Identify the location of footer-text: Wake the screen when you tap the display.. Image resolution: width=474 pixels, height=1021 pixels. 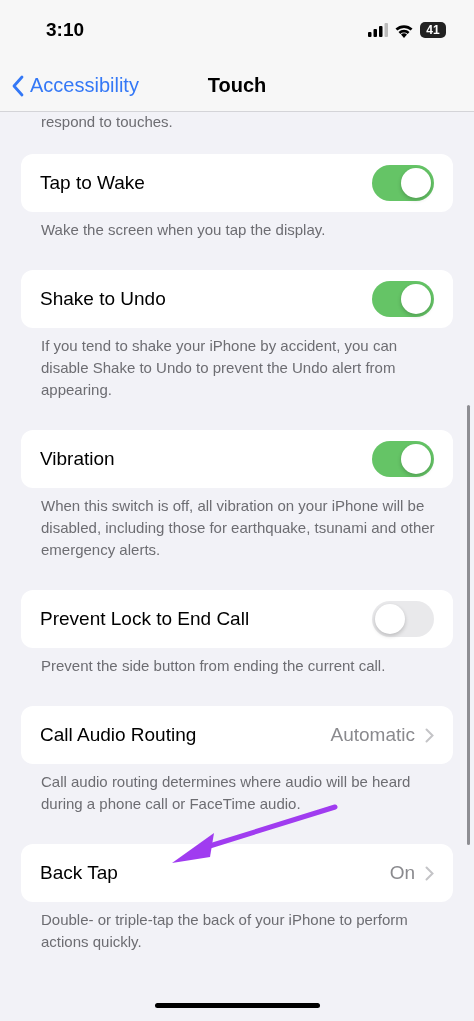
(183, 230).